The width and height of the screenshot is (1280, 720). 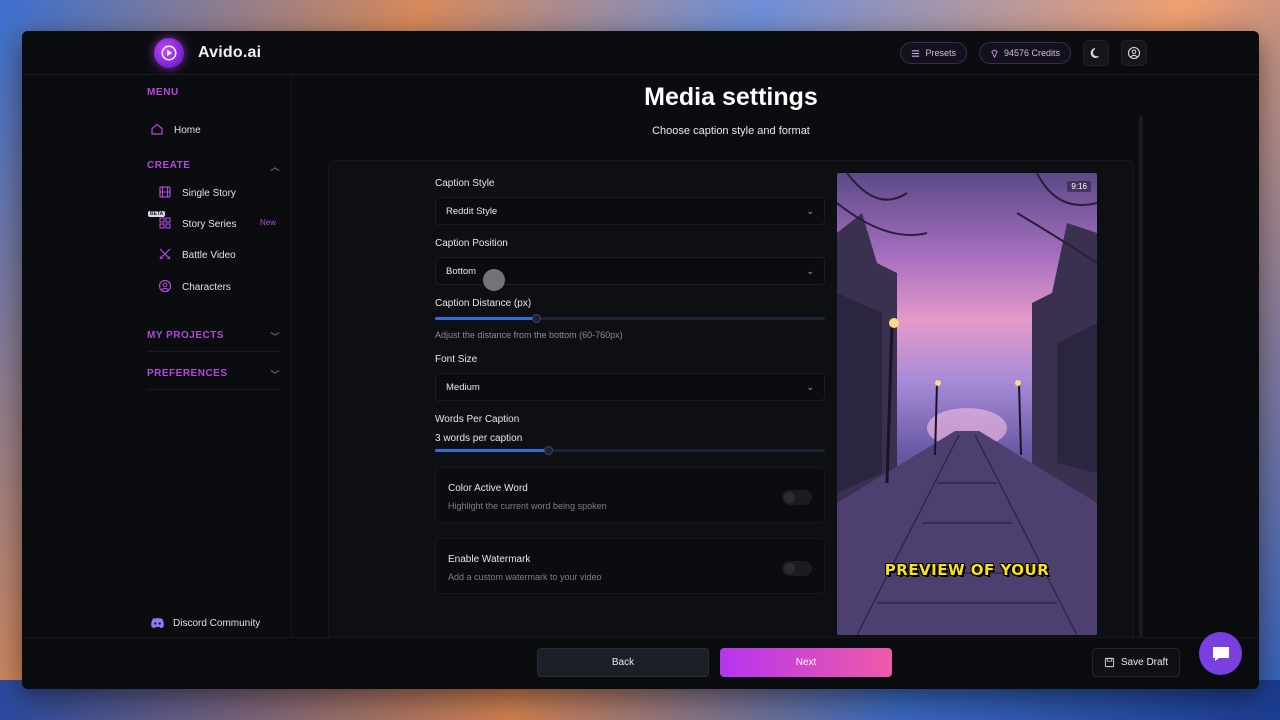 I want to click on film-icon, so click(x=165, y=193).